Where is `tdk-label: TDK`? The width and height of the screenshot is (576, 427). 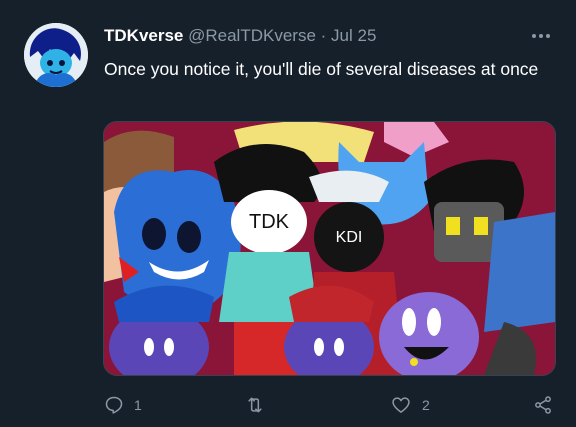
tdk-label: TDK is located at coordinates (269, 222).